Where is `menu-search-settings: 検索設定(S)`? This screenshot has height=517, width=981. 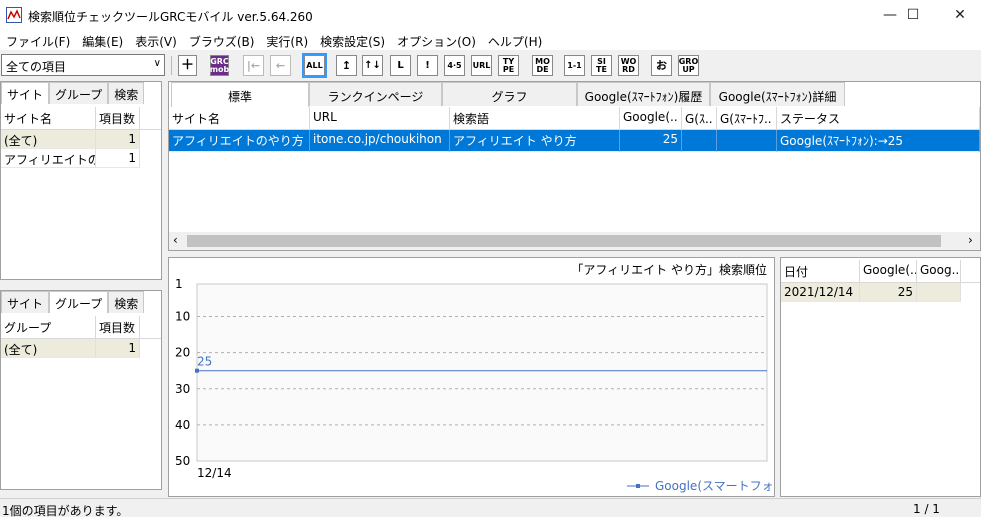
menu-search-settings: 検索設定(S) is located at coordinates (352, 40).